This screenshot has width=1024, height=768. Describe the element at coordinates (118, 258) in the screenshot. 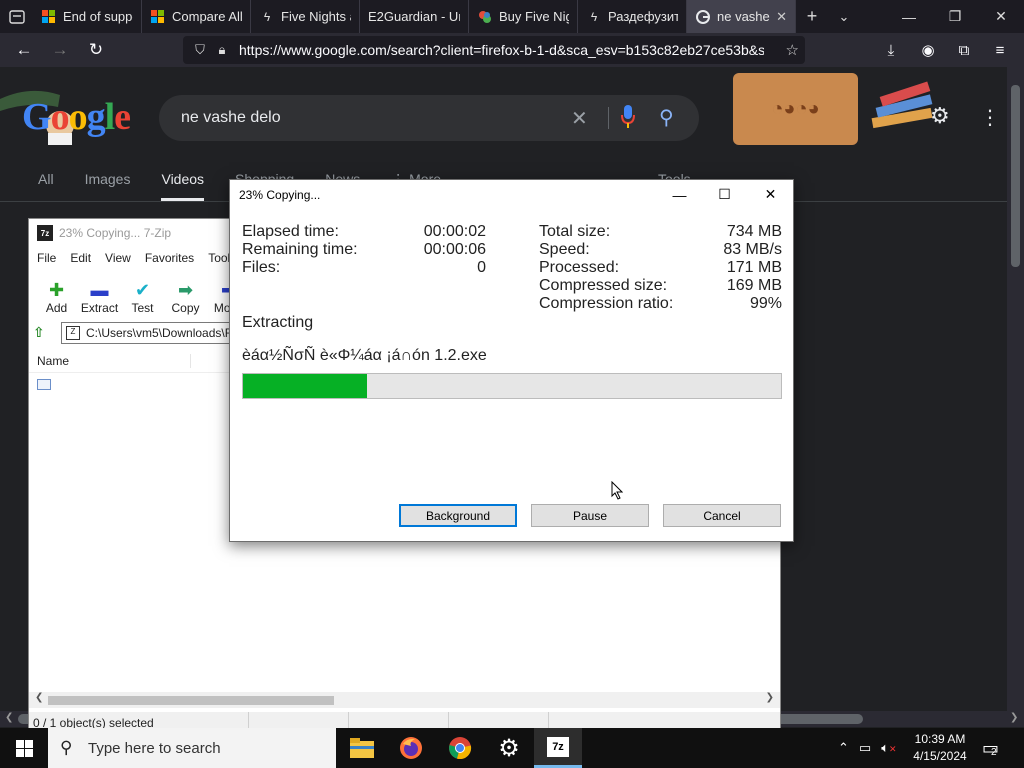

I see `menu-view: View` at that location.